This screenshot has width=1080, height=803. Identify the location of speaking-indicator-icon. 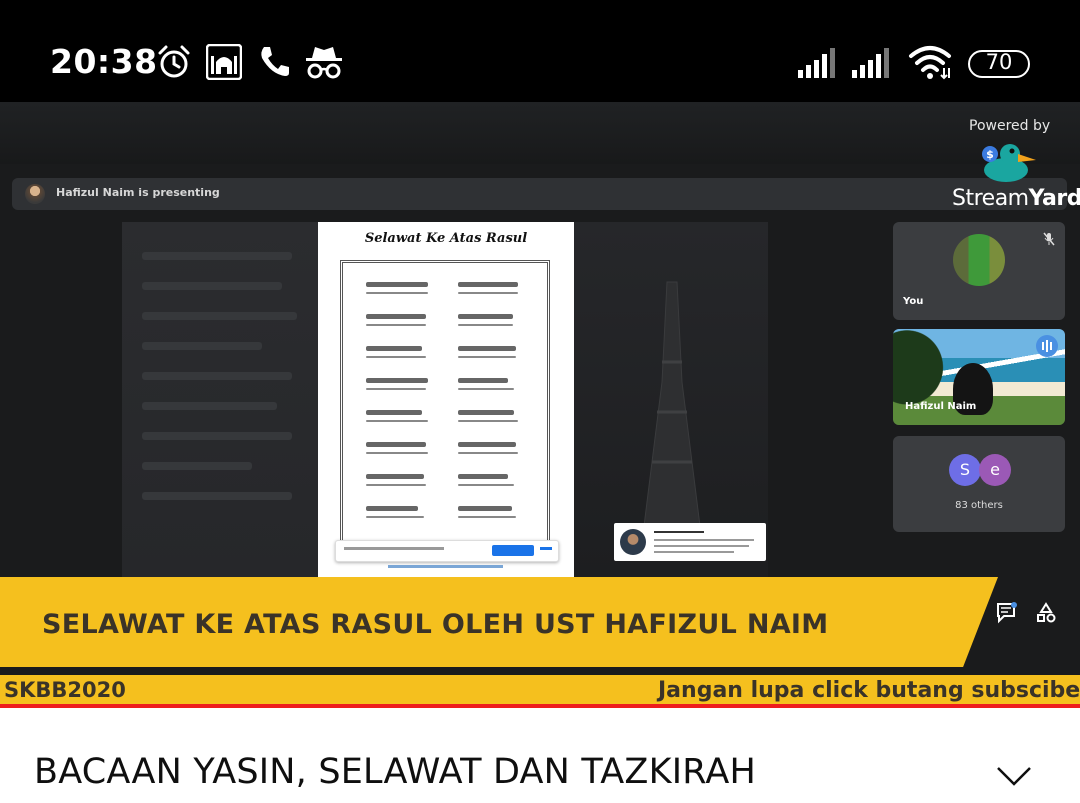
(1047, 346).